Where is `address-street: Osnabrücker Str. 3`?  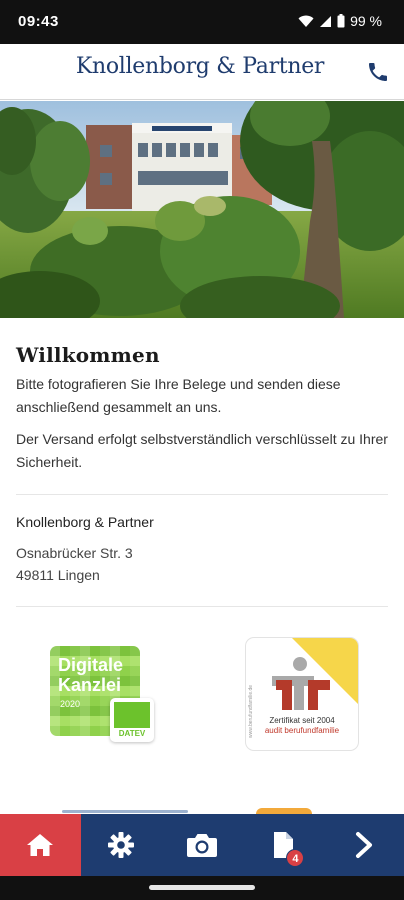
address-street: Osnabrücker Str. 3 is located at coordinates (74, 553).